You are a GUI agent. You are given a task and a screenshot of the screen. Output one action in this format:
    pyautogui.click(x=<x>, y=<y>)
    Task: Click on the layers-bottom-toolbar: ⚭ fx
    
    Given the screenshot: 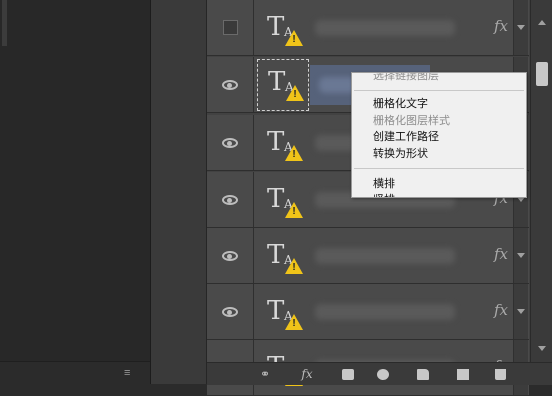 What is the action you would take?
    pyautogui.click(x=379, y=373)
    